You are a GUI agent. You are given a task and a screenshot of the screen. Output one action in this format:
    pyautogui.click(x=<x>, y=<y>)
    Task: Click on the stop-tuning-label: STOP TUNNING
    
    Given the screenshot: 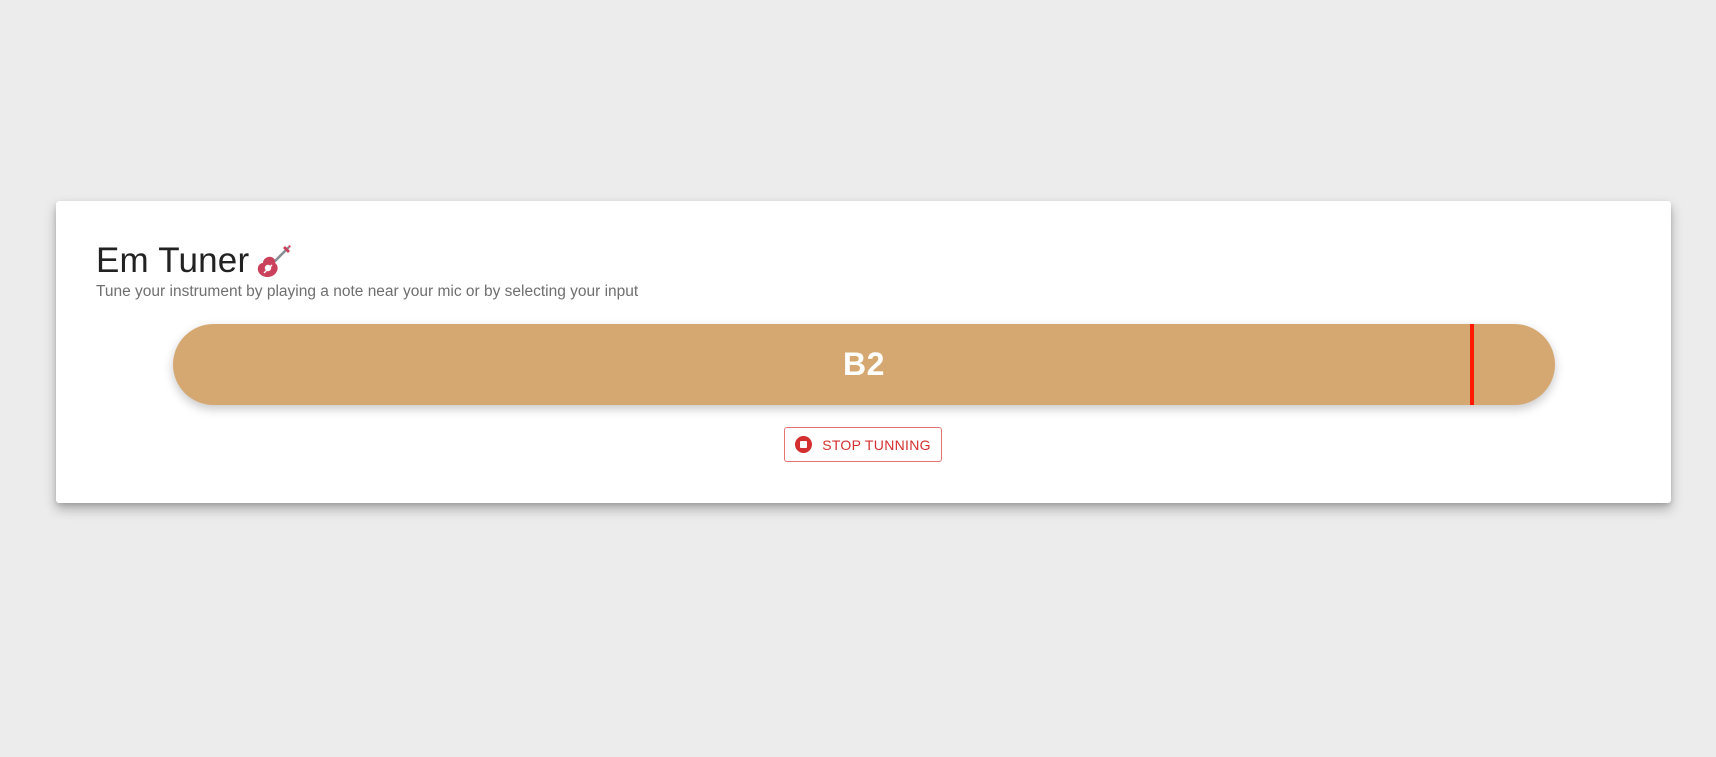 What is the action you would take?
    pyautogui.click(x=876, y=444)
    